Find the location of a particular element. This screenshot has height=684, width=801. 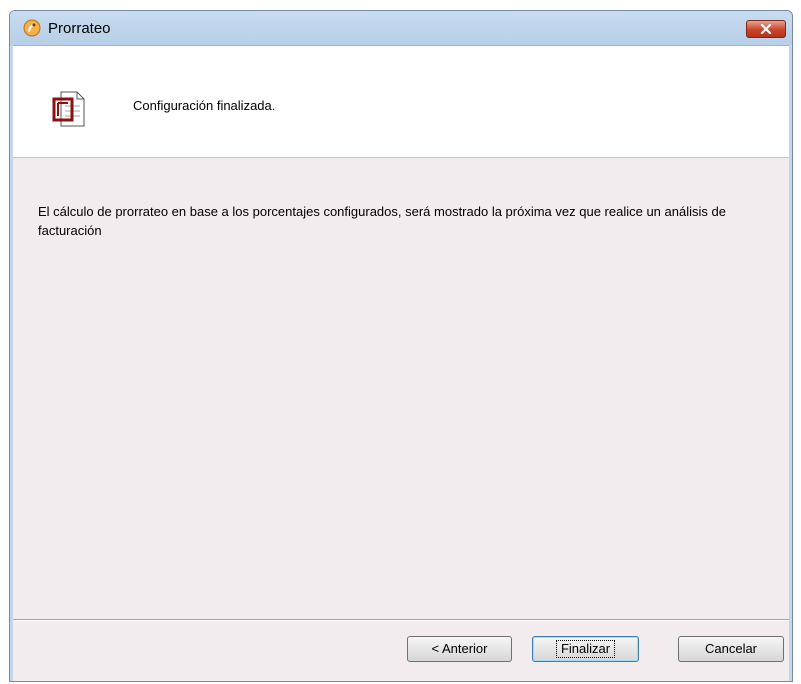

window-frame-right is located at coordinates (790, 363).